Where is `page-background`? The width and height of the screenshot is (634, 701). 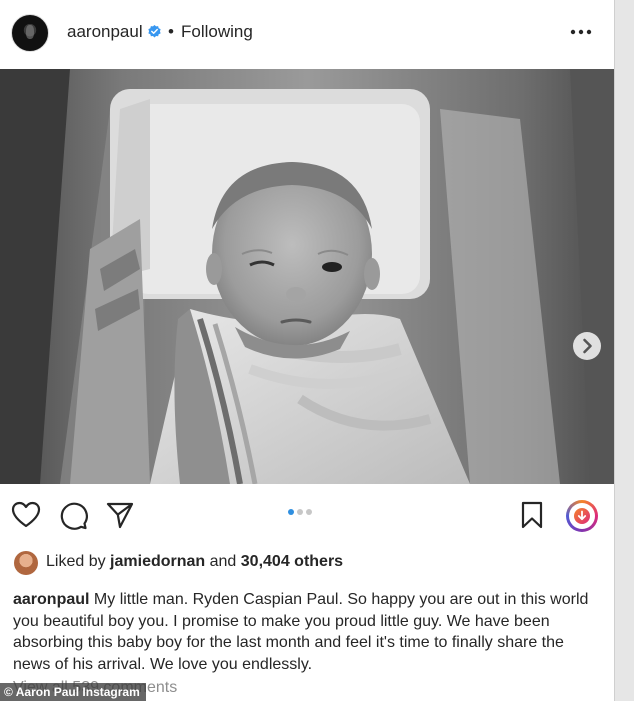
page-background is located at coordinates (624, 350).